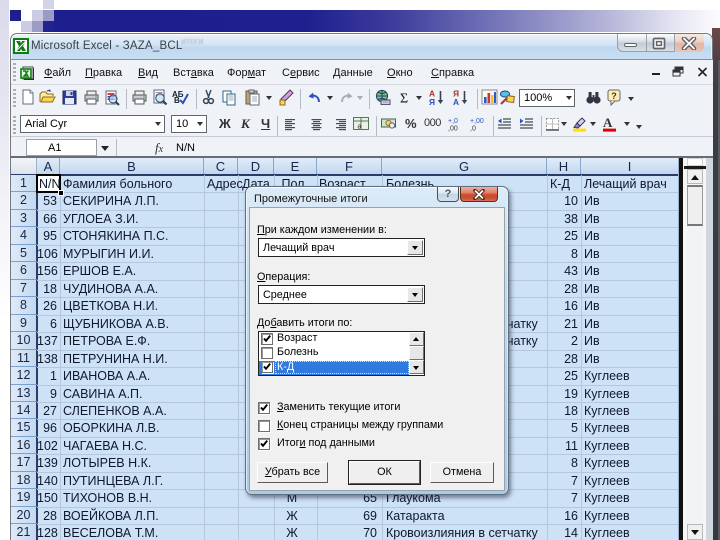 Image resolution: width=720 pixels, height=540 pixels. What do you see at coordinates (404, 99) in the screenshot?
I see `svg-text: Σ` at bounding box center [404, 99].